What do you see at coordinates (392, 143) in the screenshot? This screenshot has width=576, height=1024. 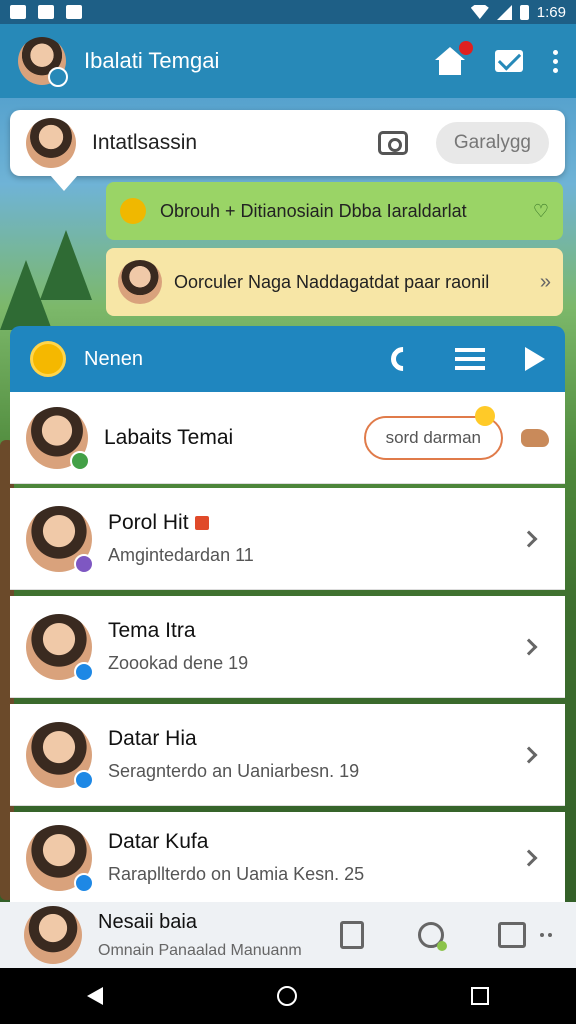 I see `camera-icon` at bounding box center [392, 143].